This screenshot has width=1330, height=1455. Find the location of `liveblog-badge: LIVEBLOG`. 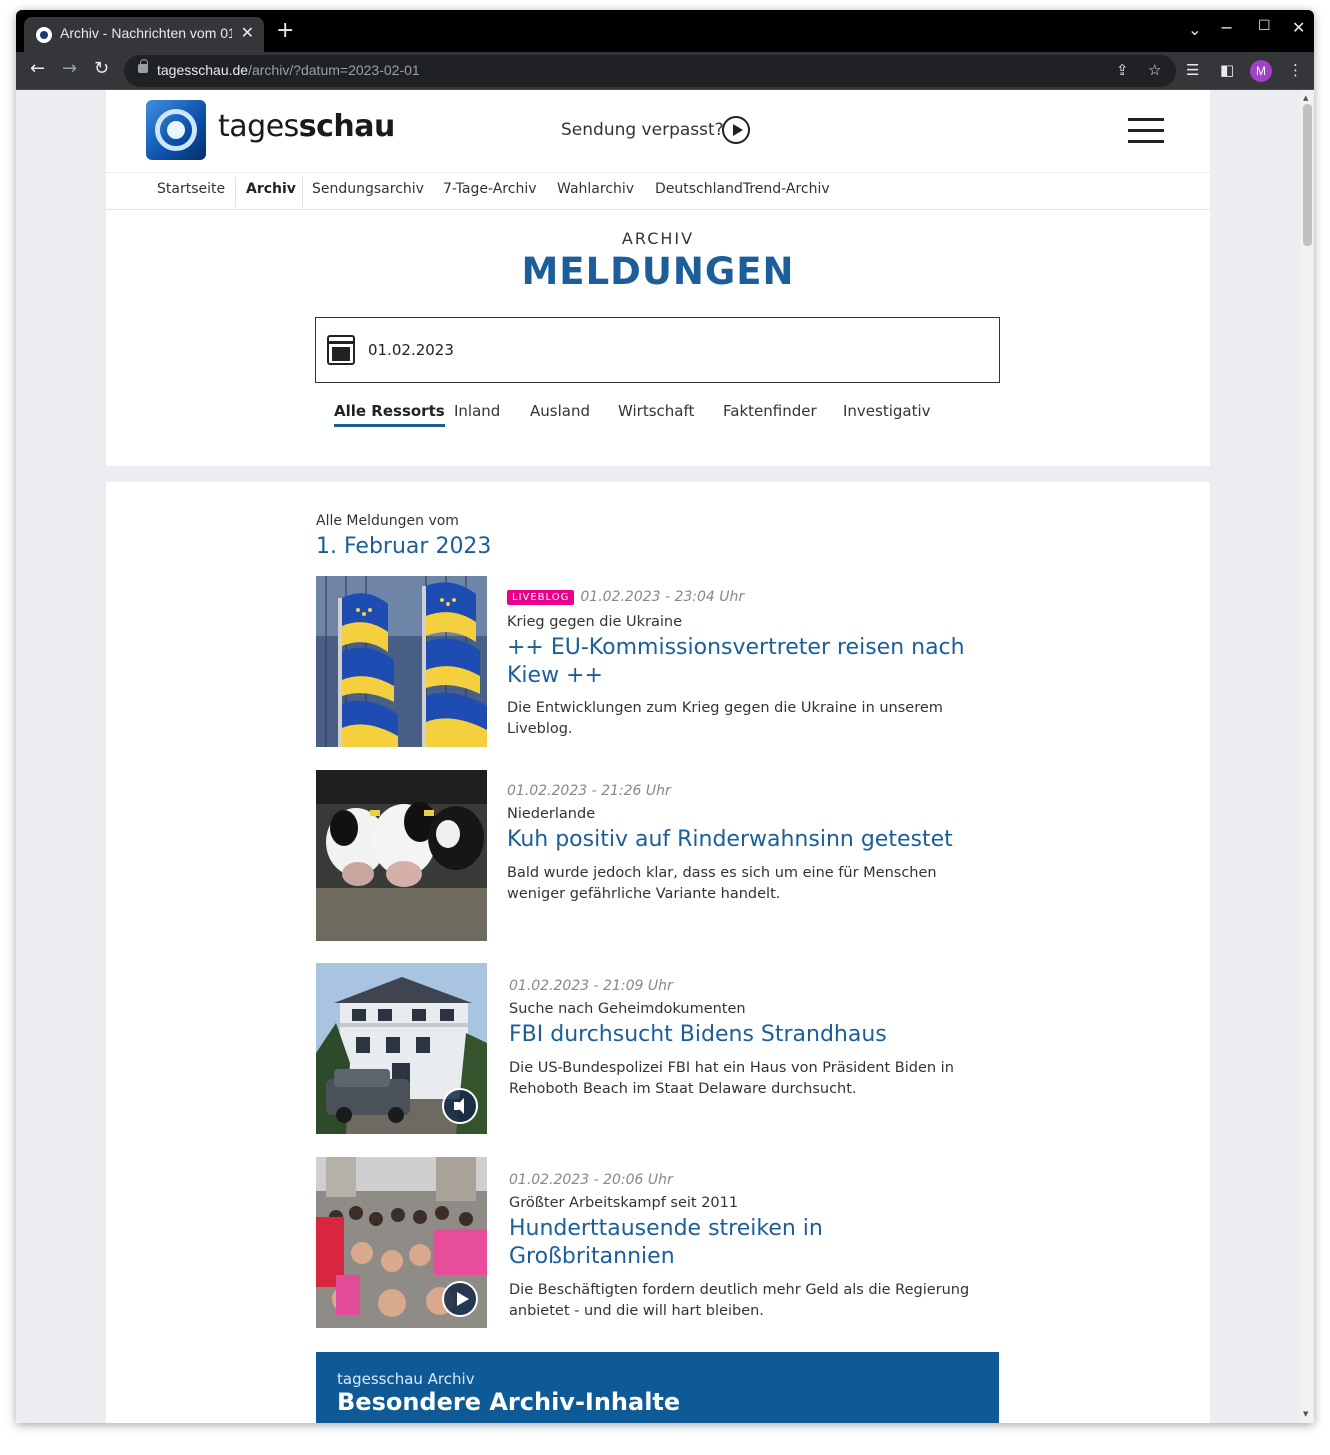

liveblog-badge: LIVEBLOG is located at coordinates (541, 597).